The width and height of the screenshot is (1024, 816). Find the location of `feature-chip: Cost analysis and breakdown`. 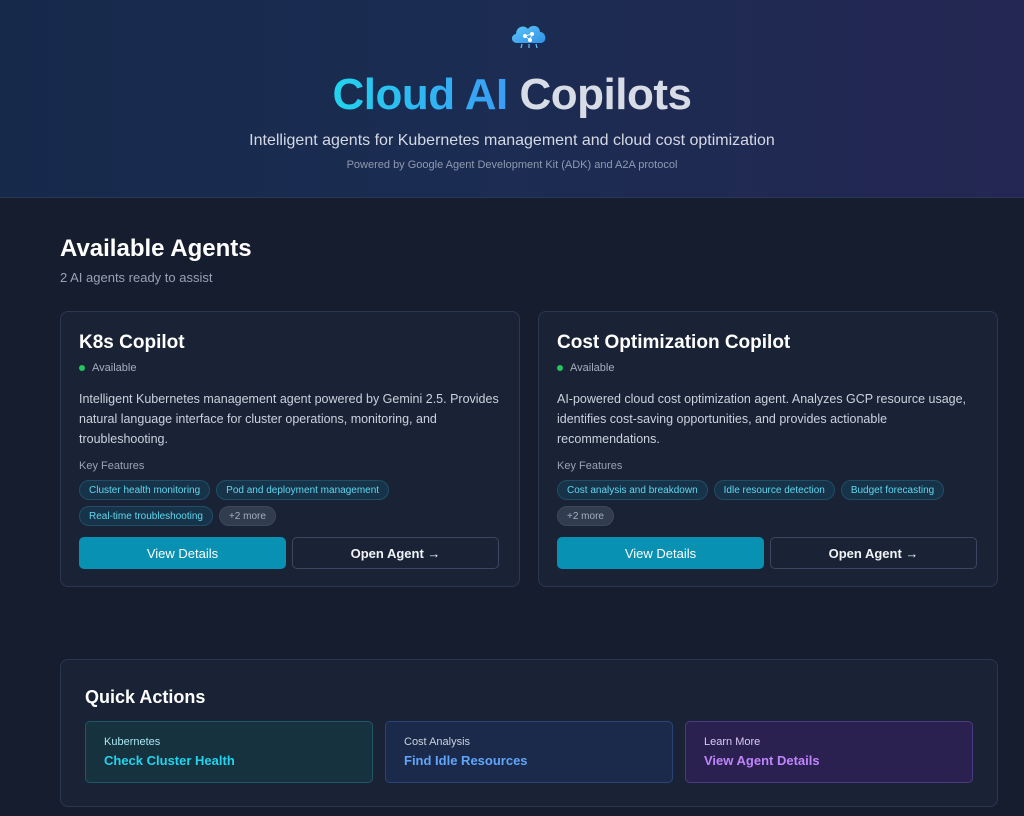

feature-chip: Cost analysis and breakdown is located at coordinates (632, 490).